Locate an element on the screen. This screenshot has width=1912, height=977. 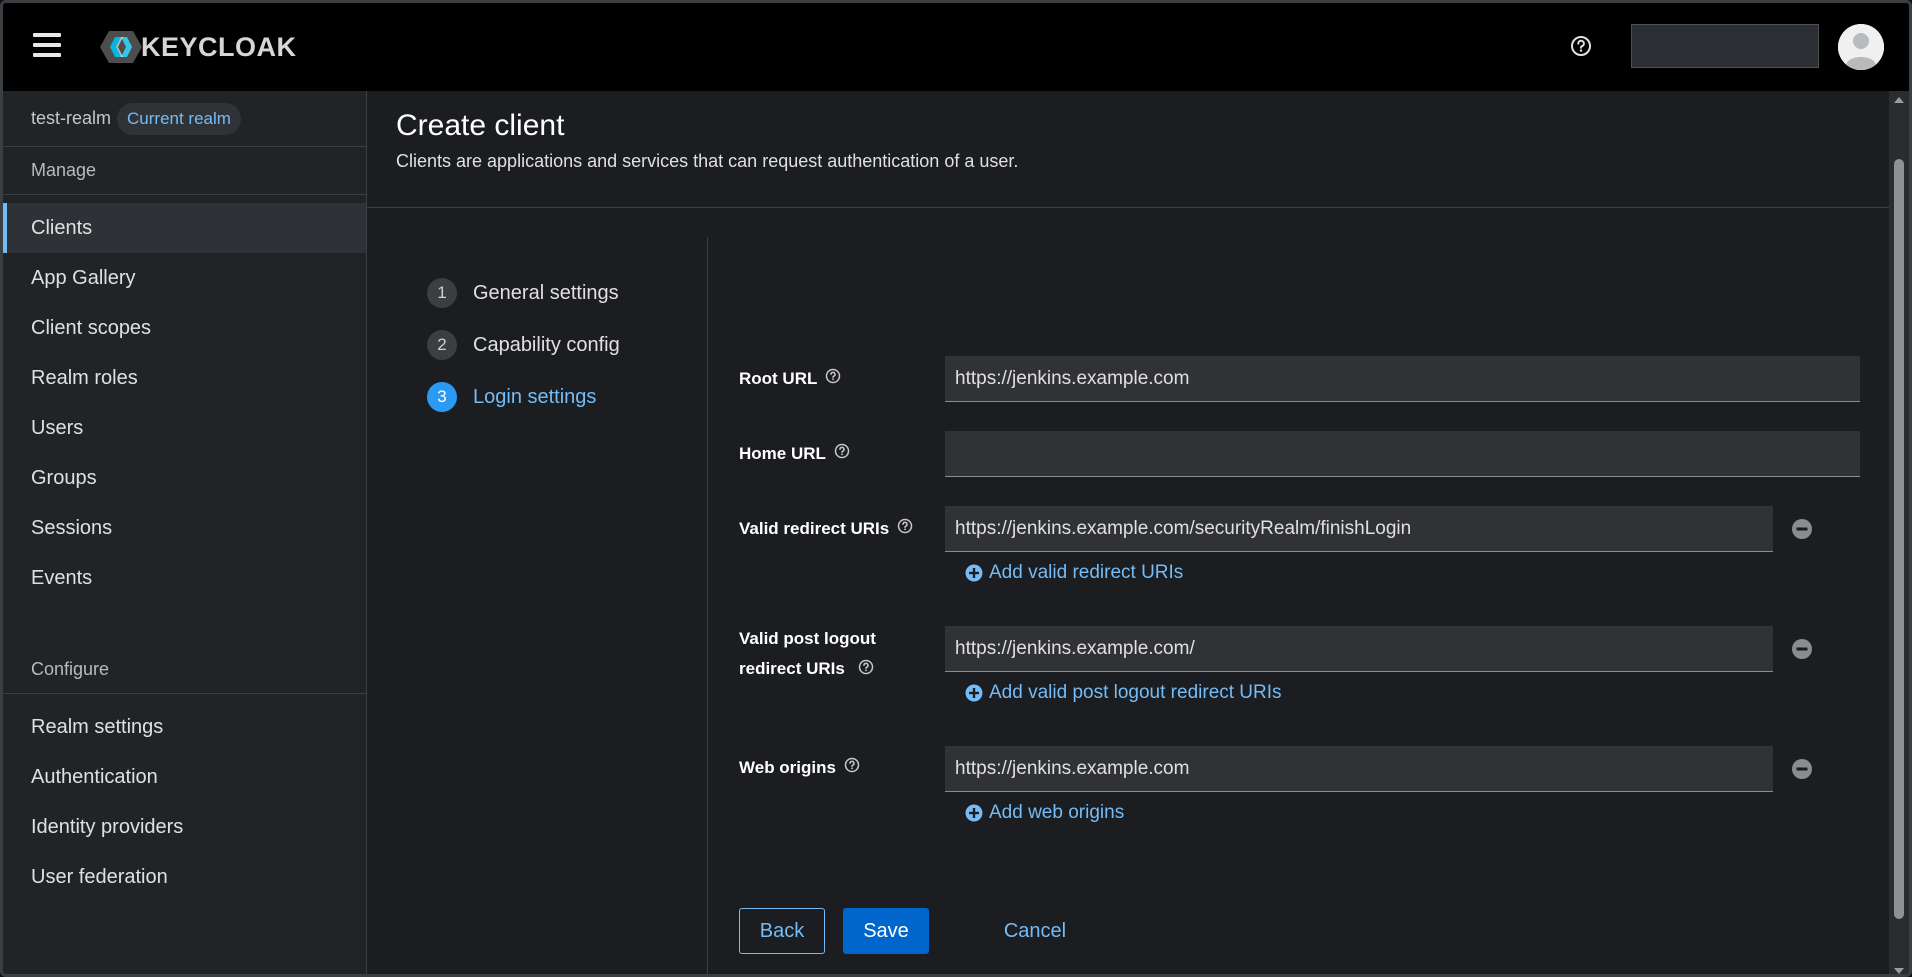
scrollbar is located at coordinates (1899, 532).